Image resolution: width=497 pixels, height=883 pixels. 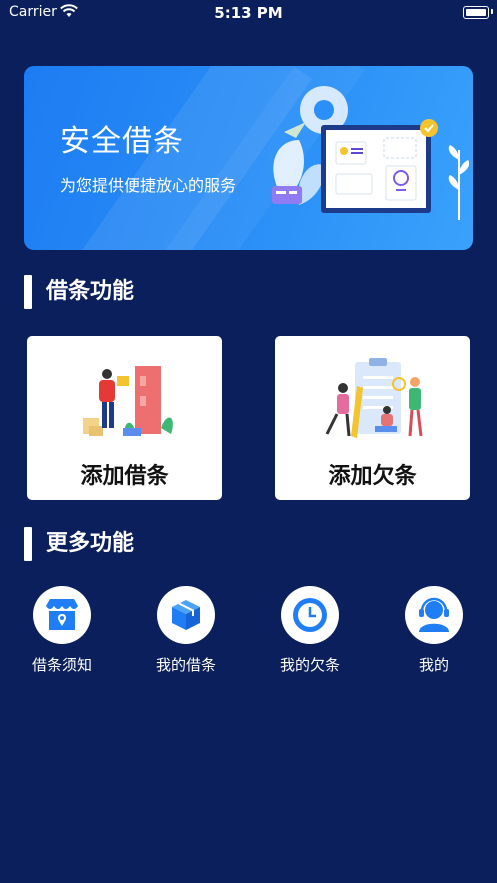 I want to click on section-features: 借条功能, so click(x=79, y=292).